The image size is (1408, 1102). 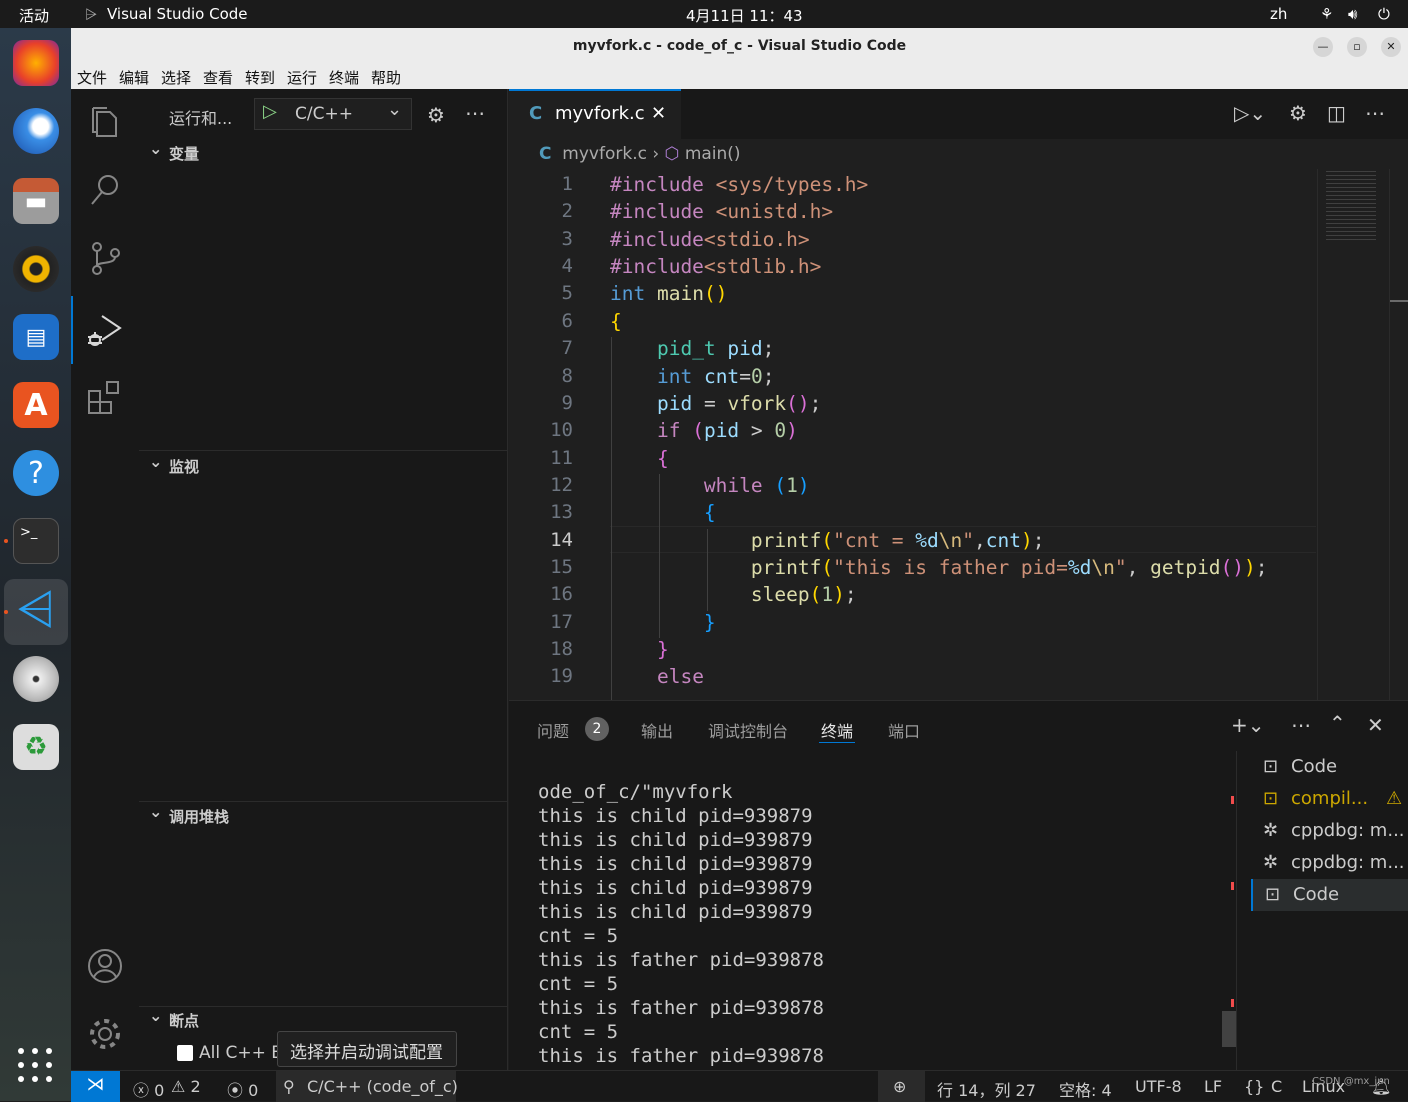 I want to click on code-line: pid = vfork();, so click(x=715, y=403).